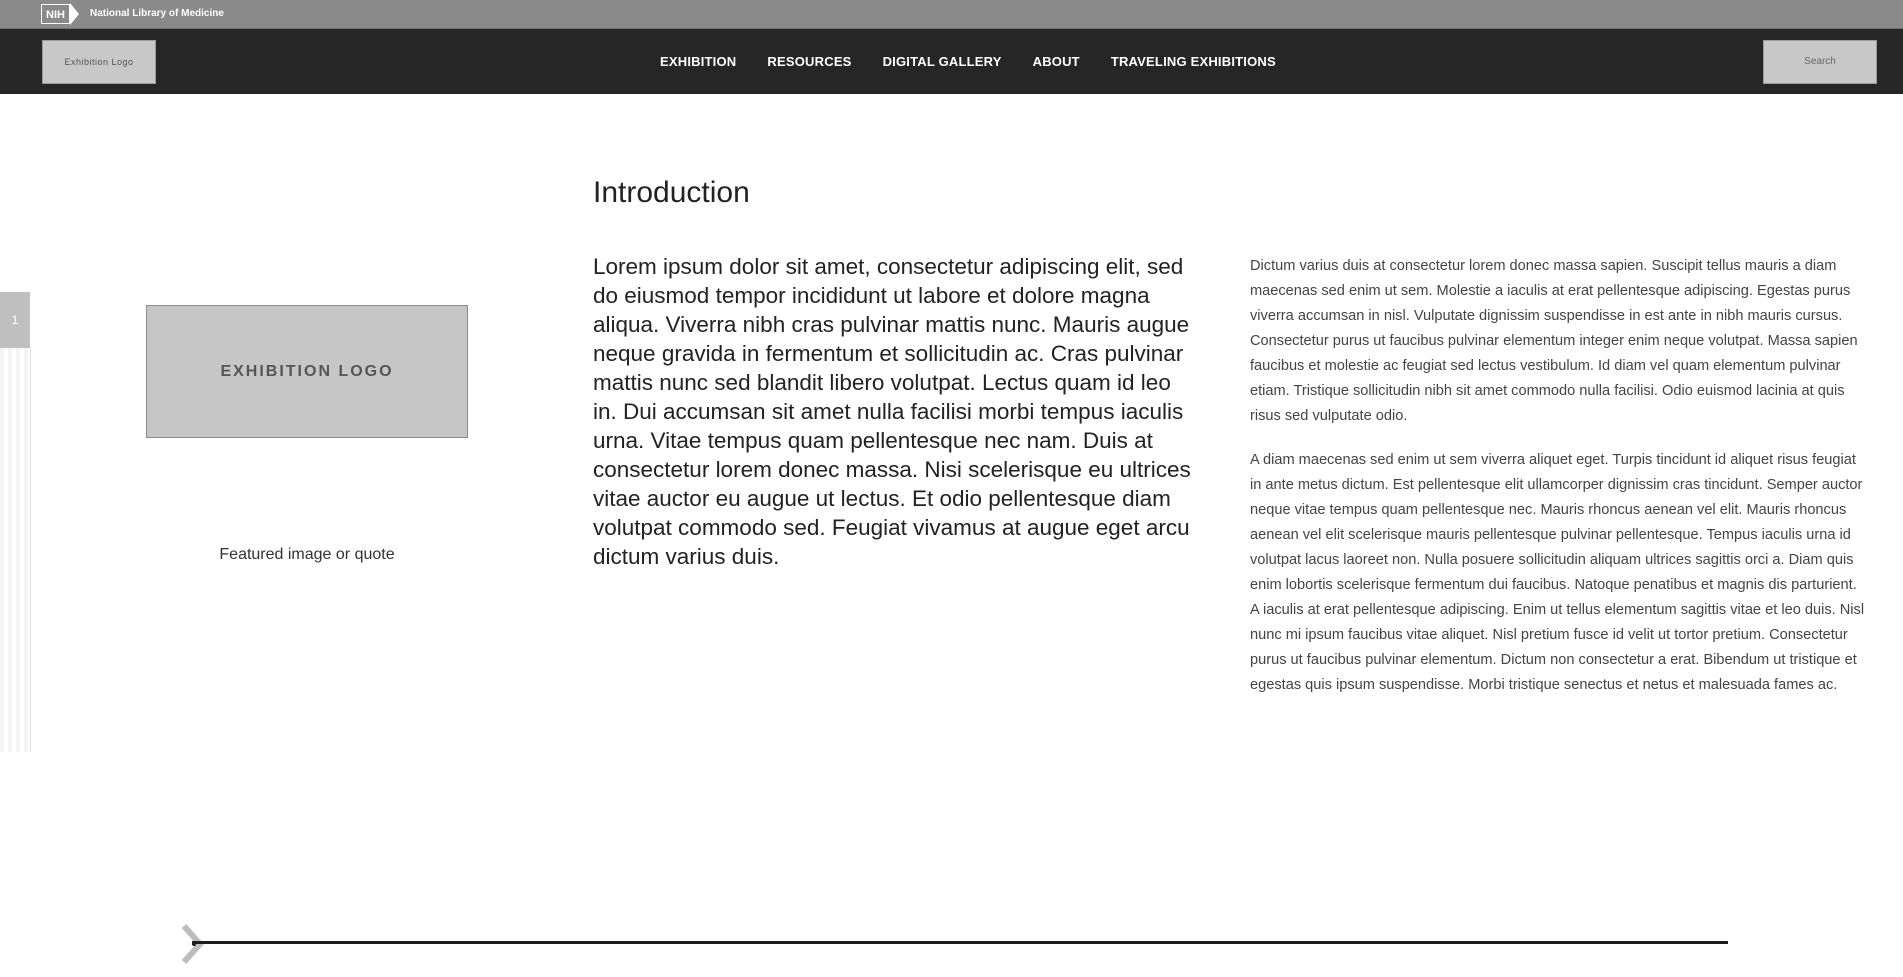 The width and height of the screenshot is (1903, 977). What do you see at coordinates (809, 61) in the screenshot?
I see `nav-item-resources: RESOURCES` at bounding box center [809, 61].